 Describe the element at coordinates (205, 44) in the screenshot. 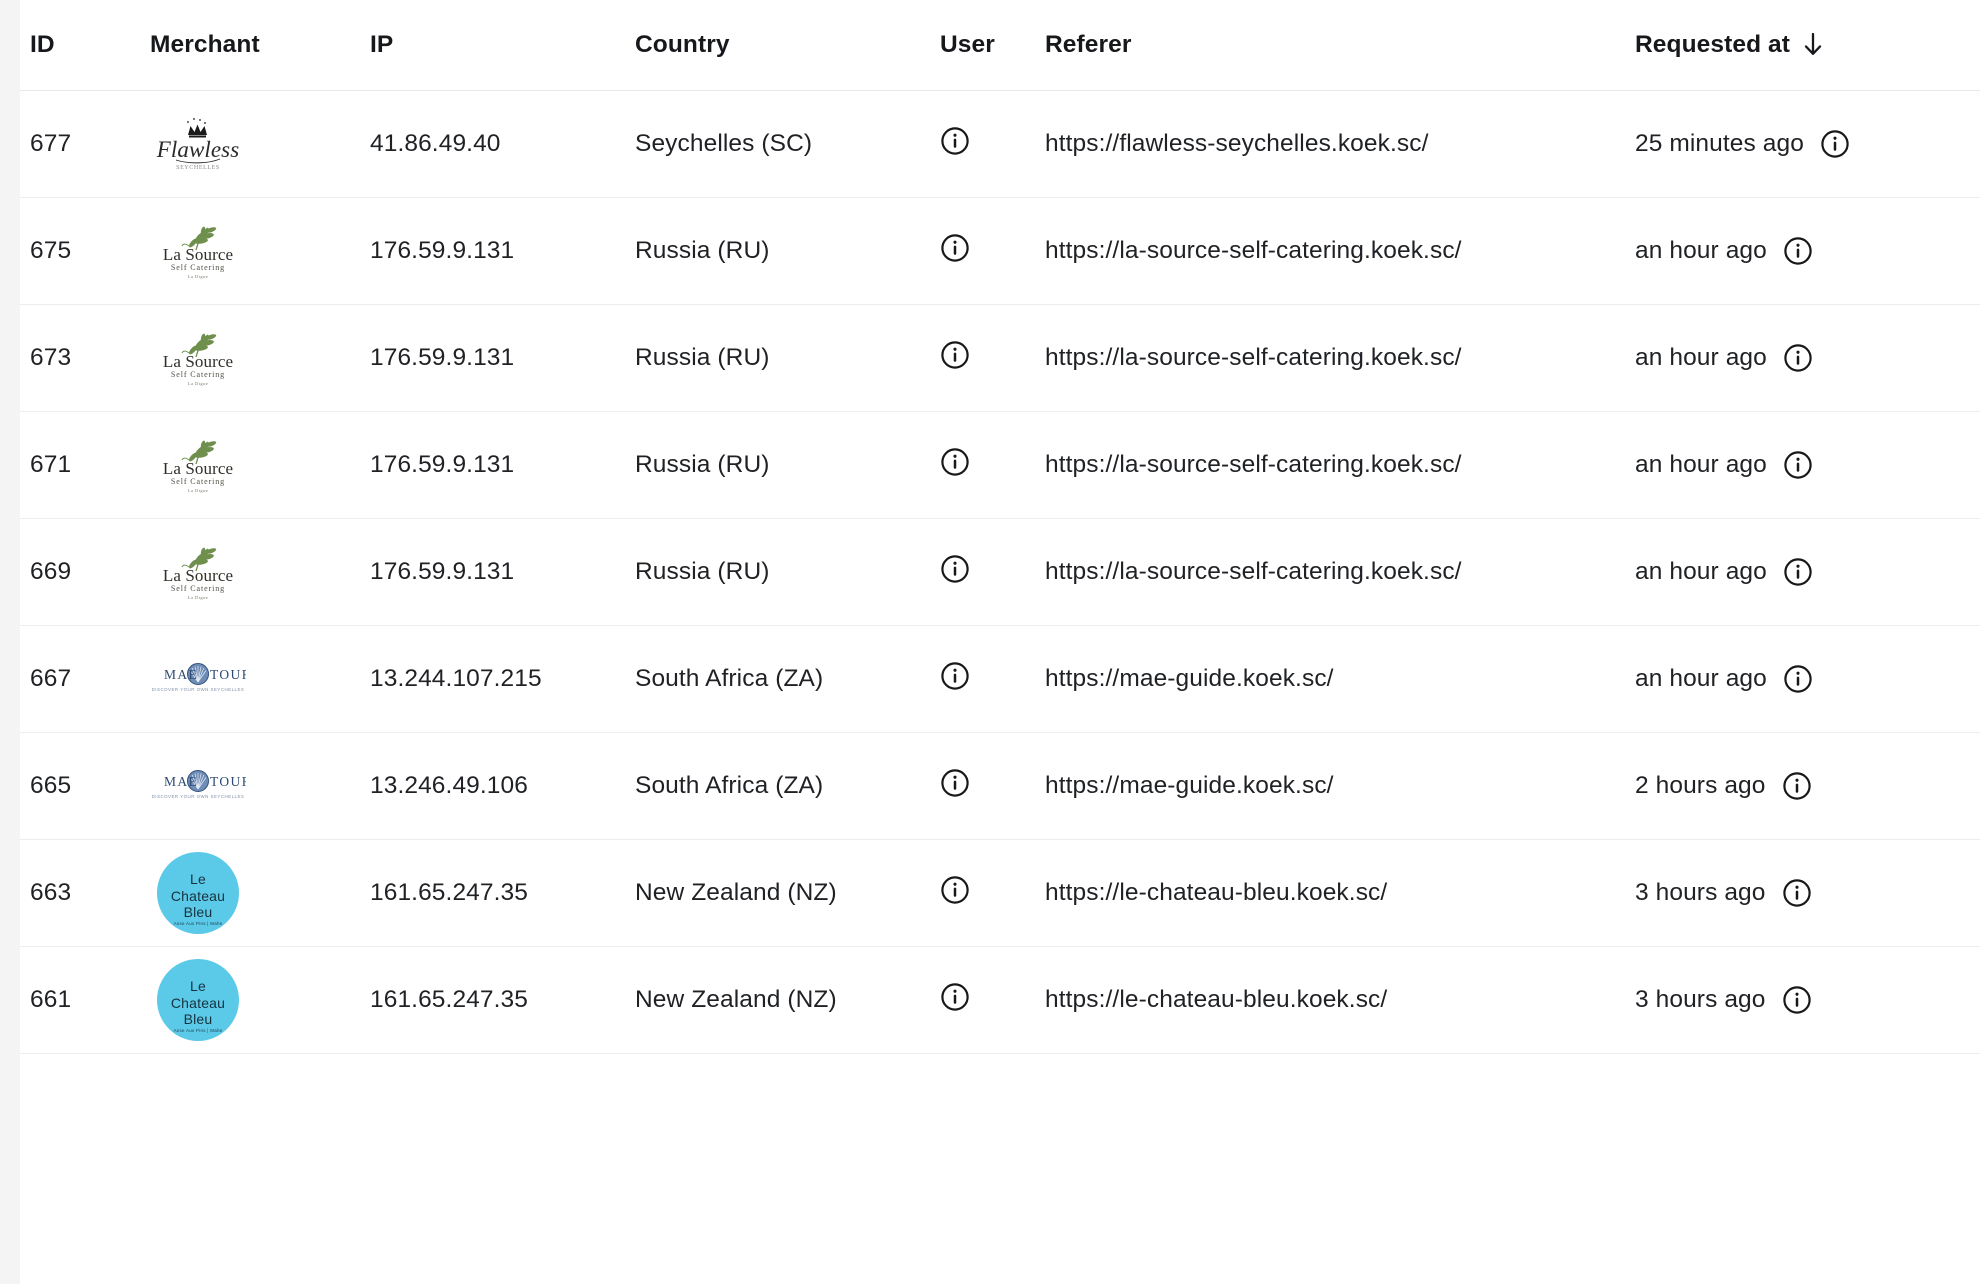

I see `column-header-merchant-label: Merchant` at that location.